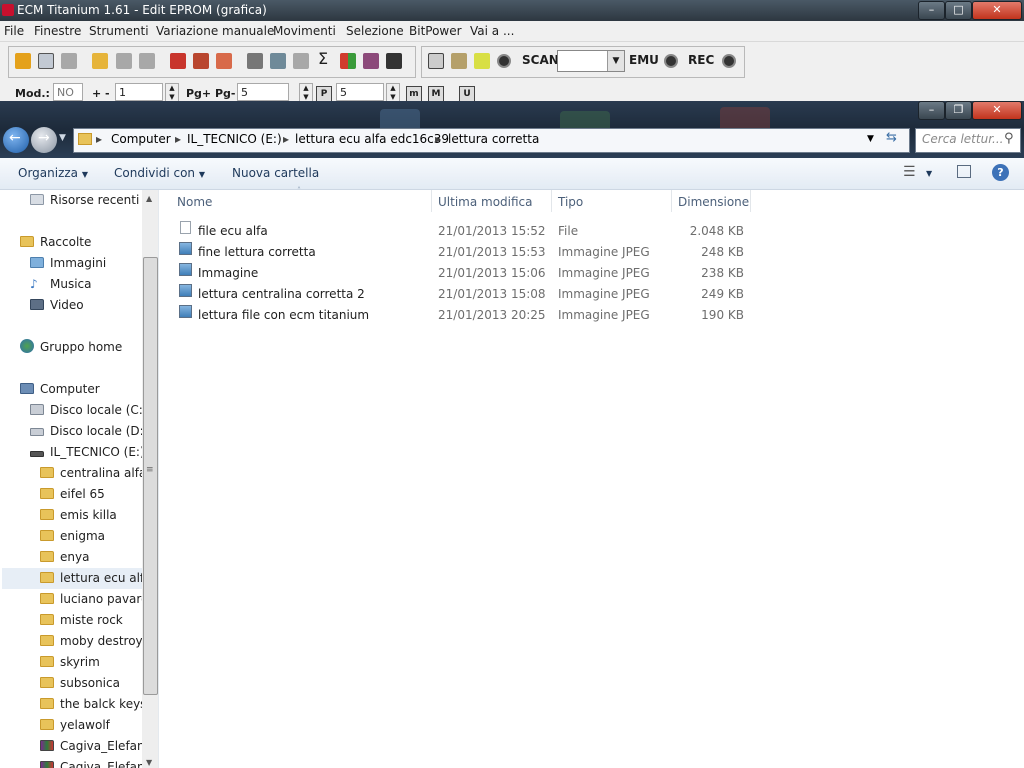  Describe the element at coordinates (57, 305) in the screenshot. I see `nav-item-video: Video` at that location.